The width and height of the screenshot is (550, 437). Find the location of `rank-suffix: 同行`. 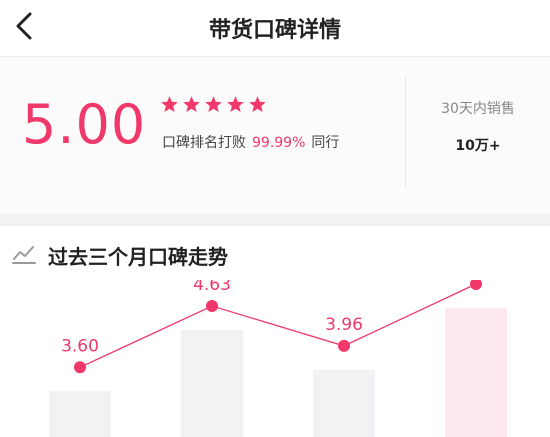

rank-suffix: 同行 is located at coordinates (325, 143).